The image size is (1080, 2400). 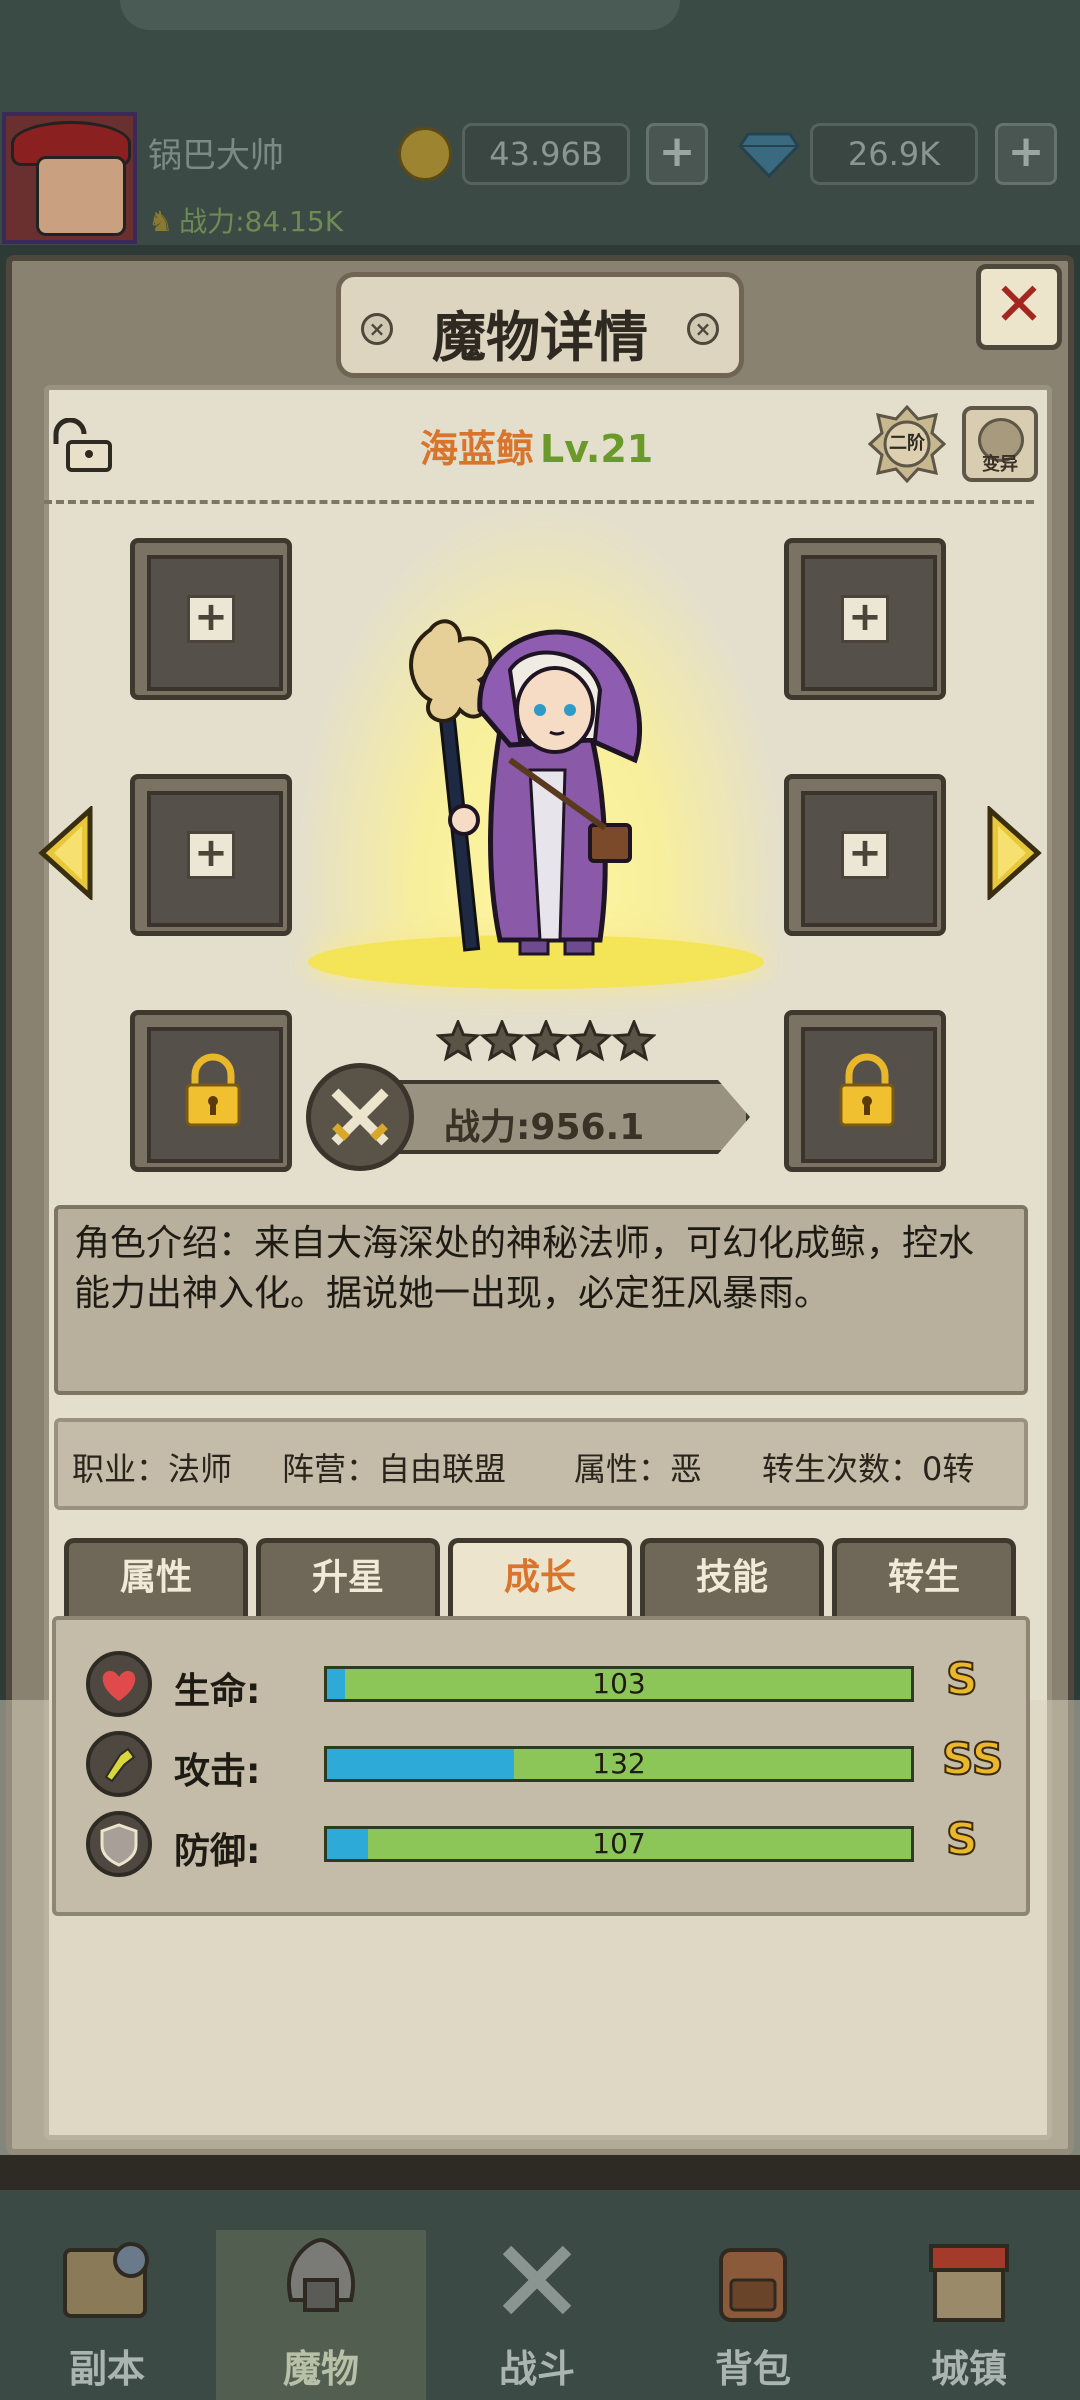 What do you see at coordinates (732, 1578) in the screenshot?
I see `tab-skills: 技能` at bounding box center [732, 1578].